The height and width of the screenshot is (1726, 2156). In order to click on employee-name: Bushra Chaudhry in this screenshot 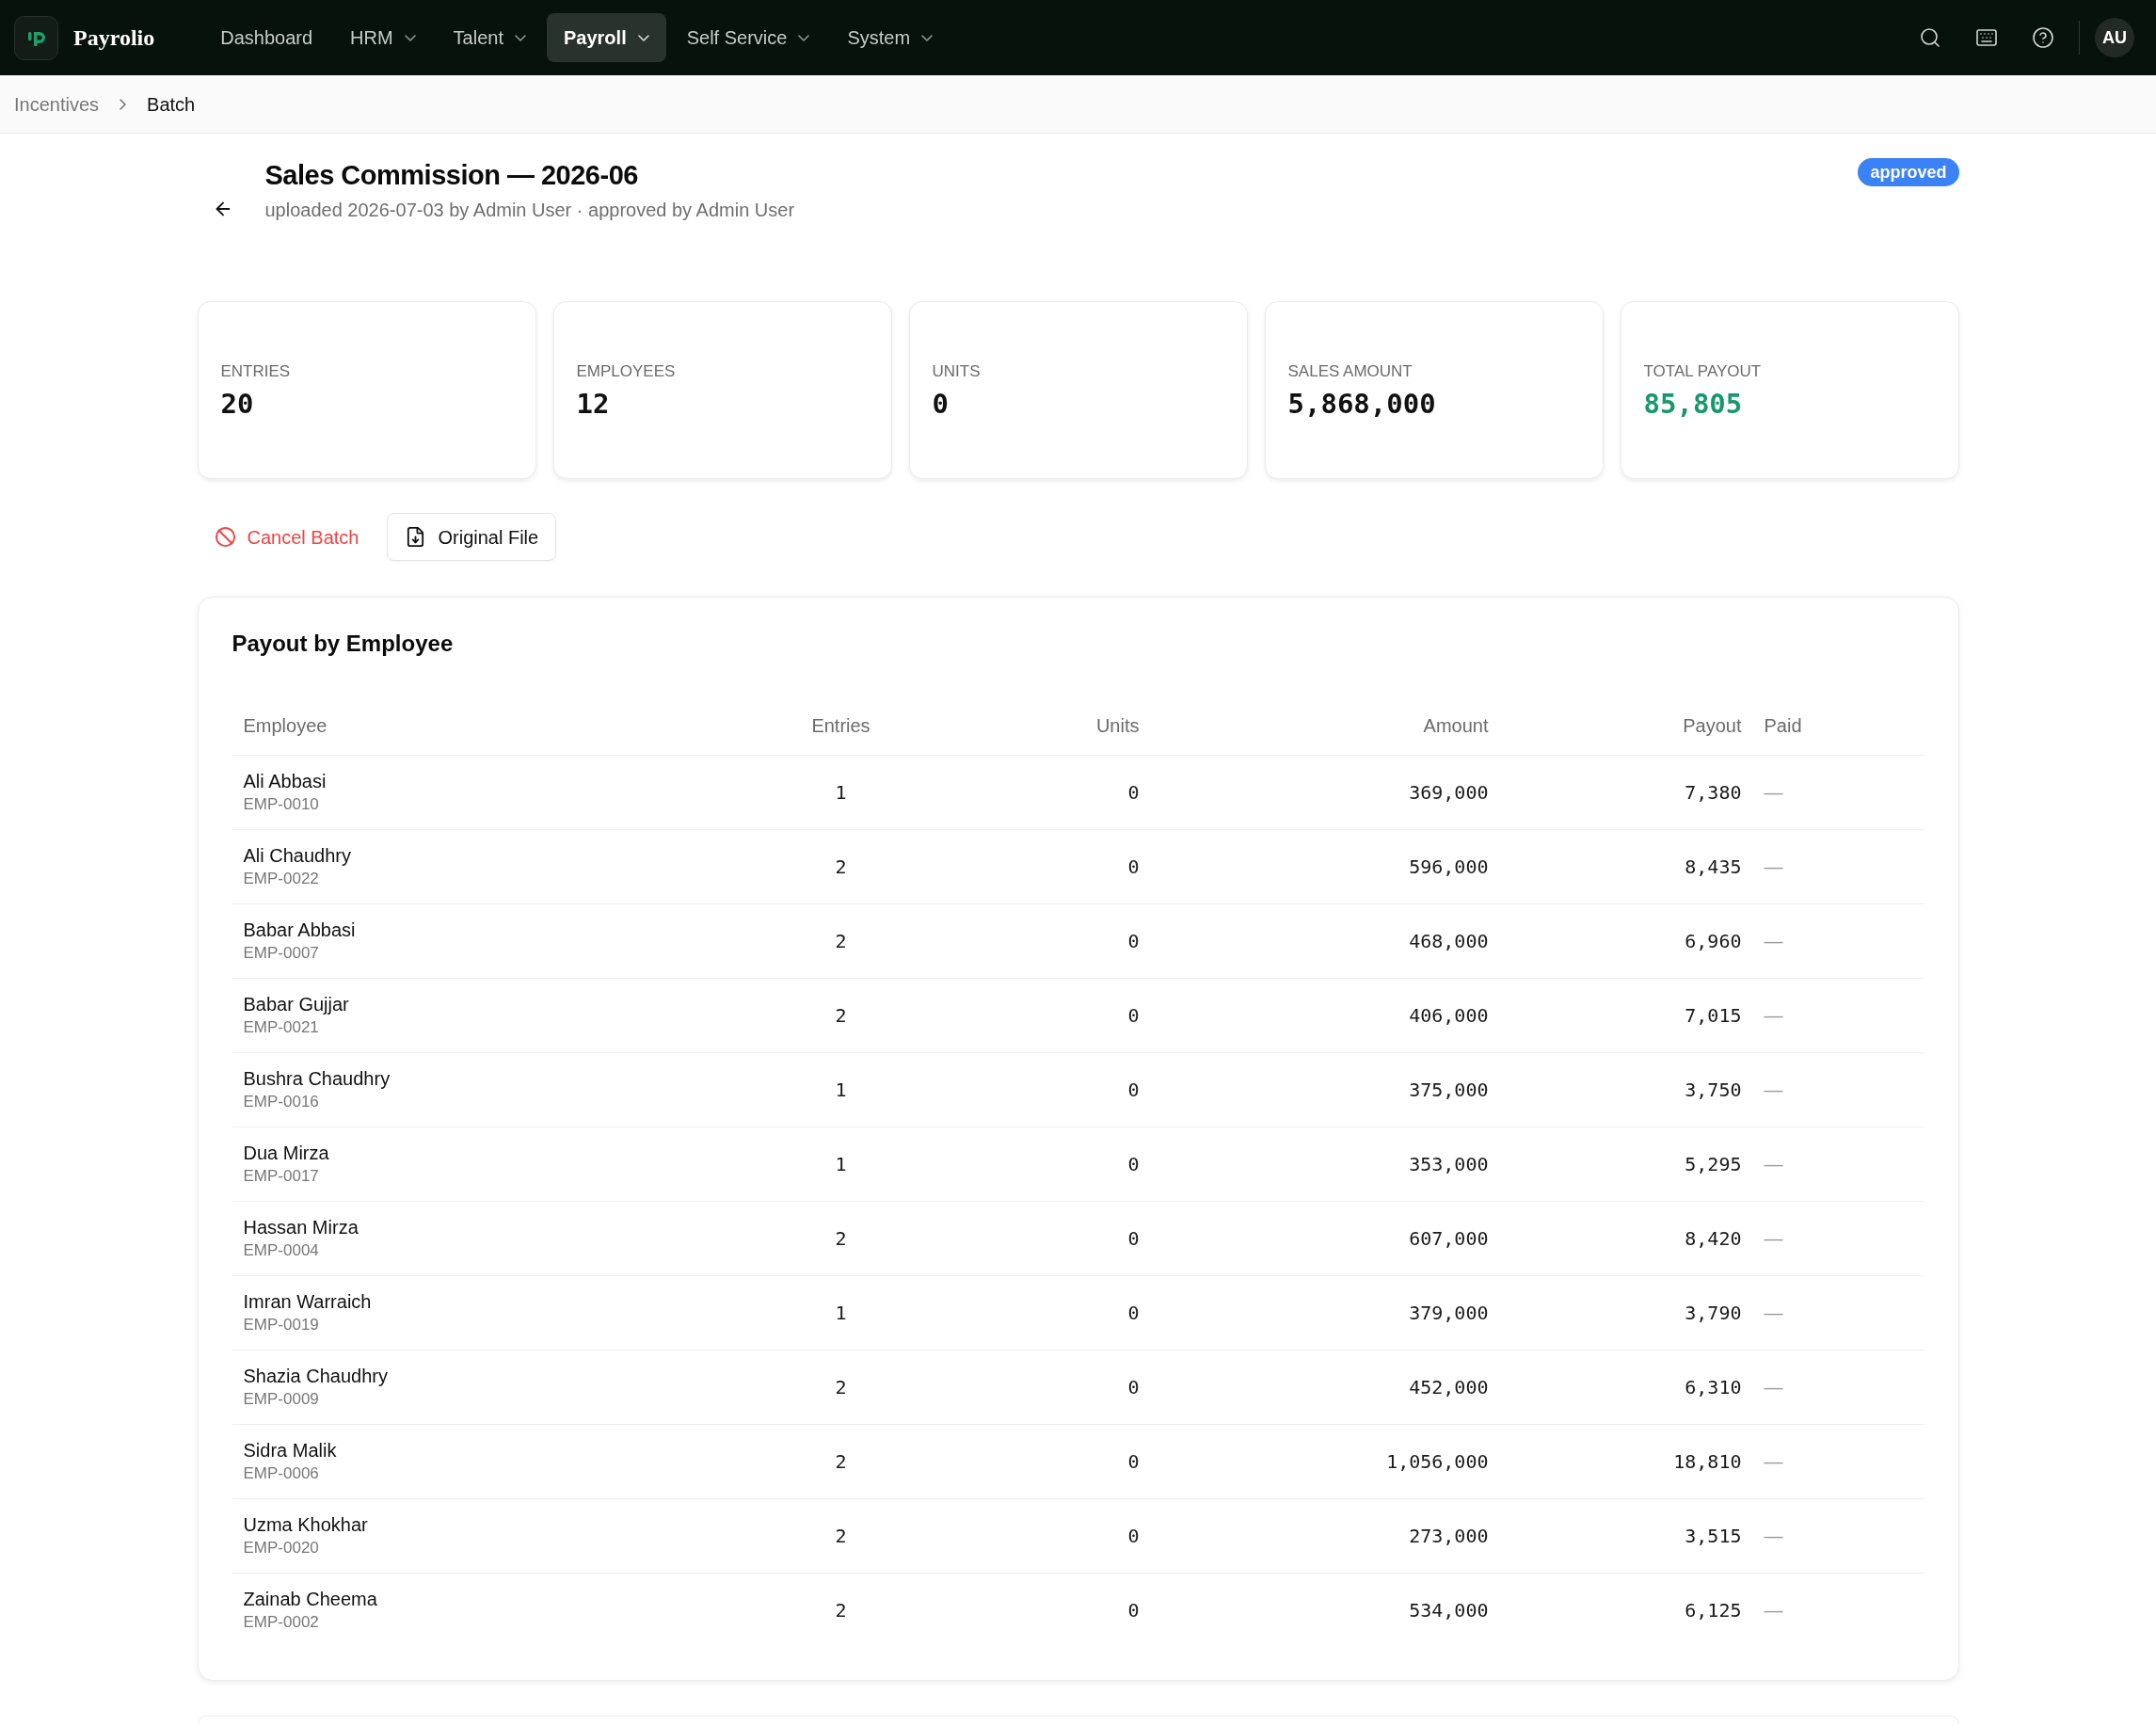, I will do `click(317, 1078)`.